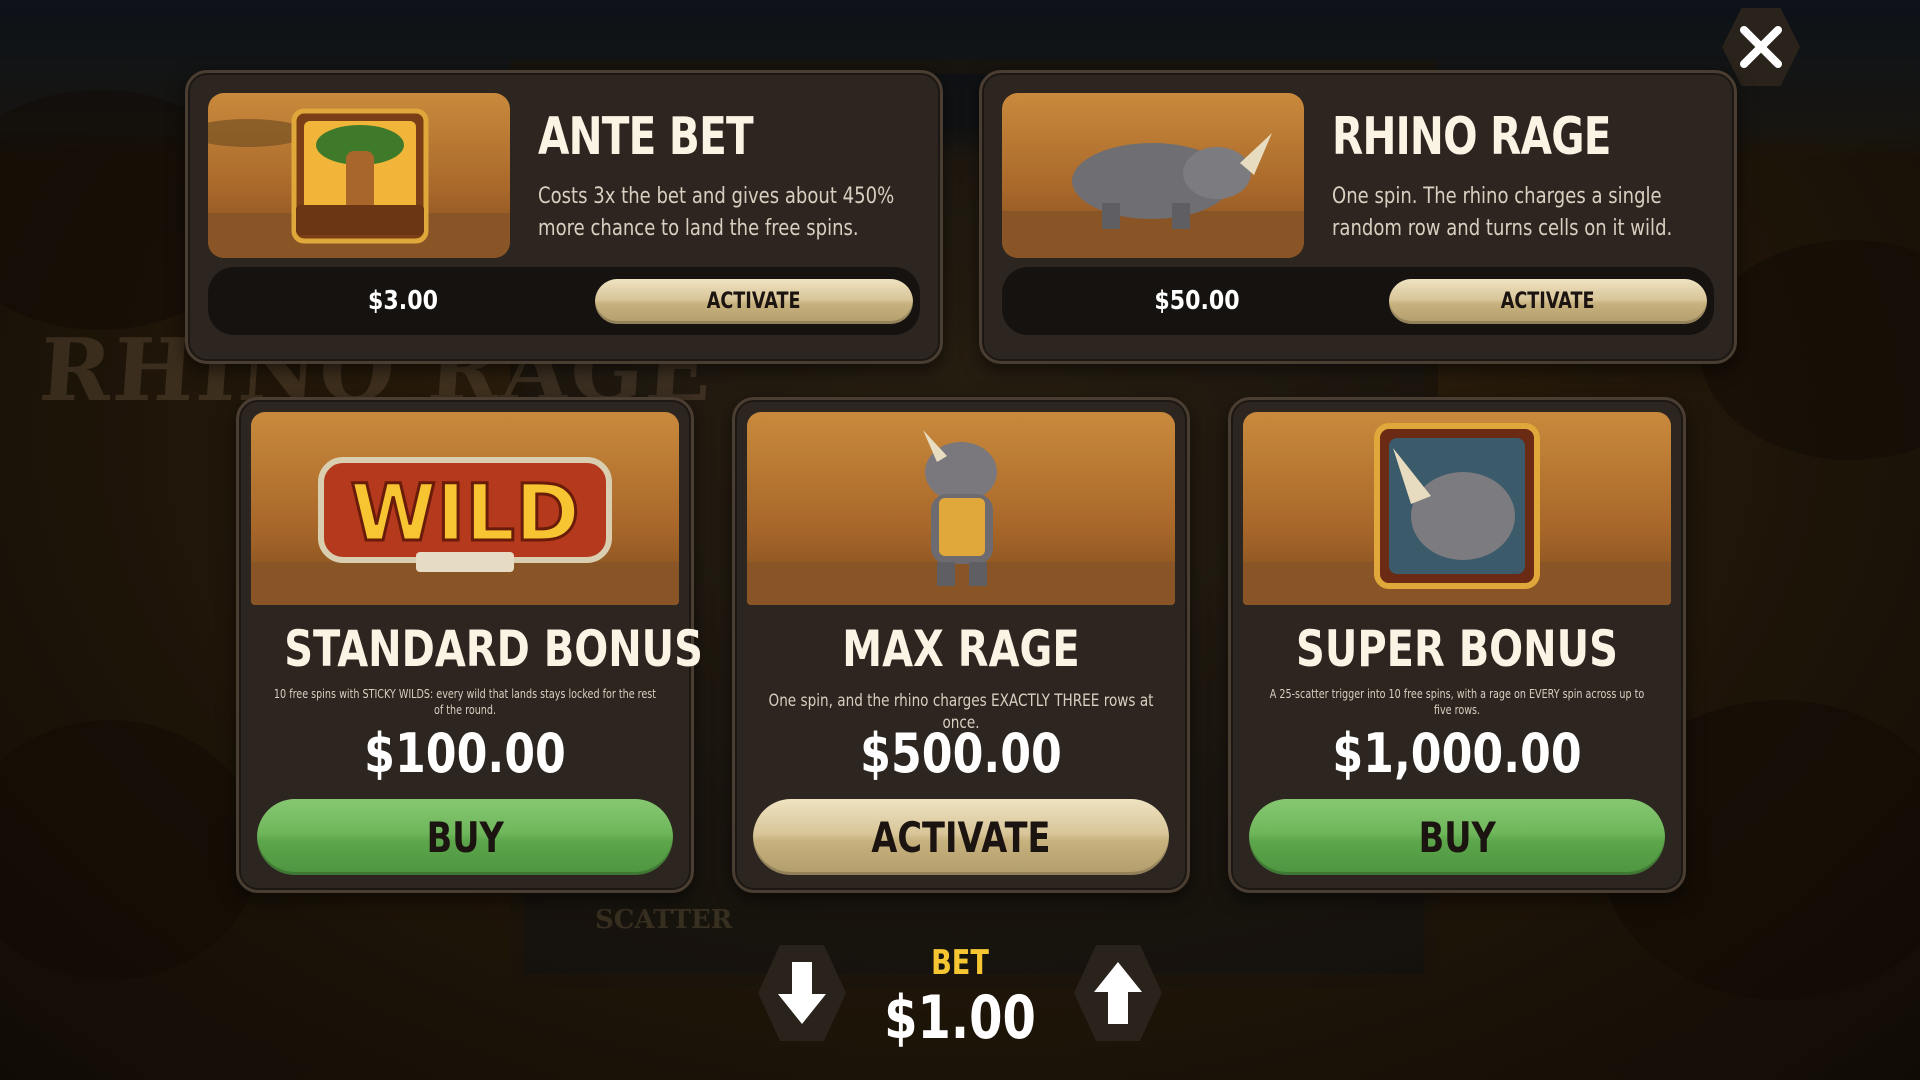 The width and height of the screenshot is (1920, 1080). I want to click on ante-bet-image, so click(359, 175).